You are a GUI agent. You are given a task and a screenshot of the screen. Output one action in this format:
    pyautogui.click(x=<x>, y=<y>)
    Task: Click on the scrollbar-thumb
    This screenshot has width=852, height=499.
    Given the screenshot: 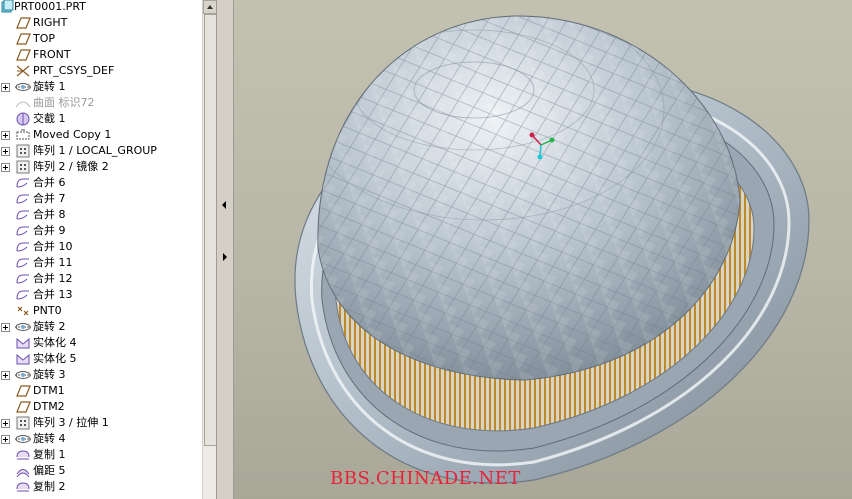 What is the action you would take?
    pyautogui.click(x=210, y=230)
    